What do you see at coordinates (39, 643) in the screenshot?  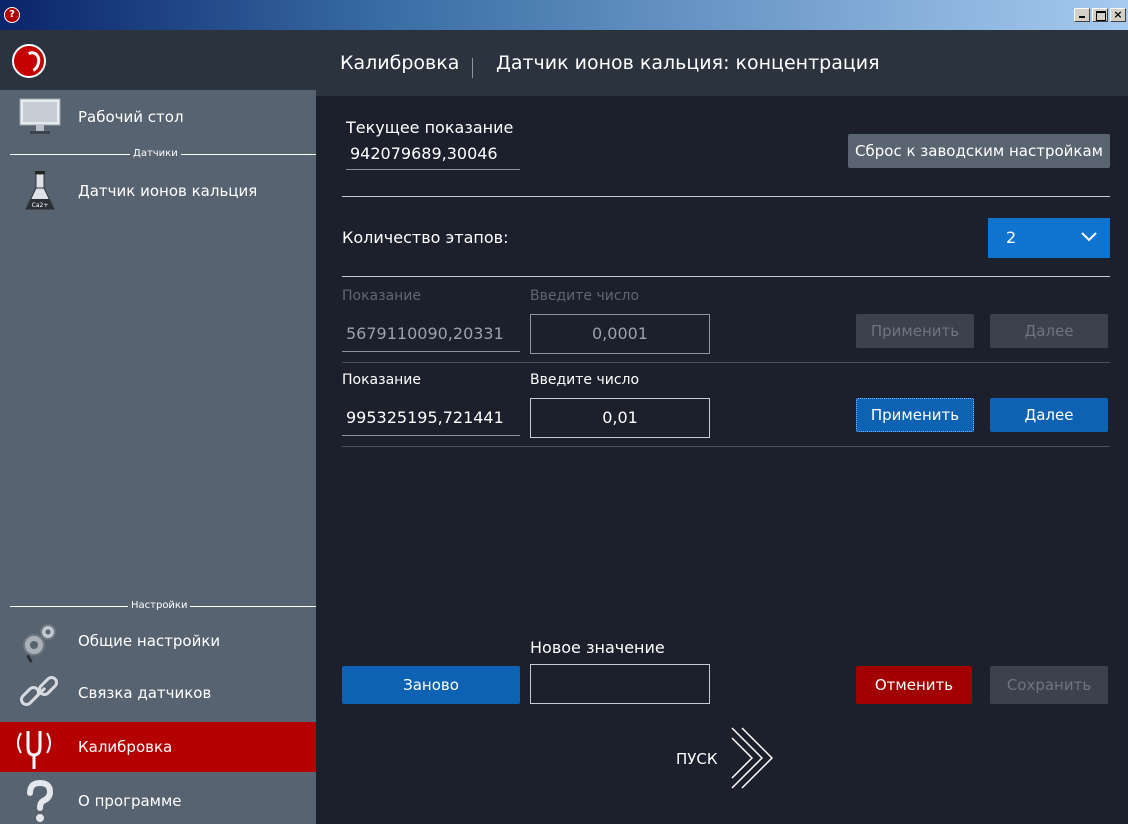 I see `gears-icon` at bounding box center [39, 643].